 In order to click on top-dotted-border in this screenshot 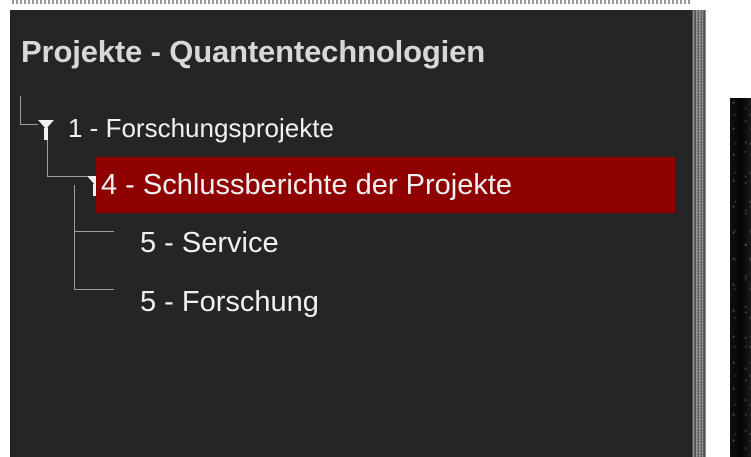, I will do `click(346, 2)`.